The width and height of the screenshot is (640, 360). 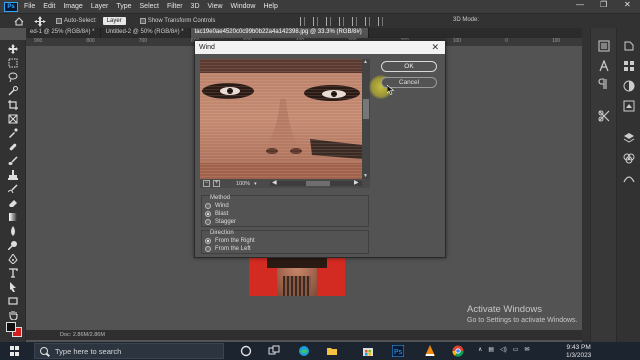 What do you see at coordinates (246, 351) in the screenshot?
I see `cortana-icon` at bounding box center [246, 351].